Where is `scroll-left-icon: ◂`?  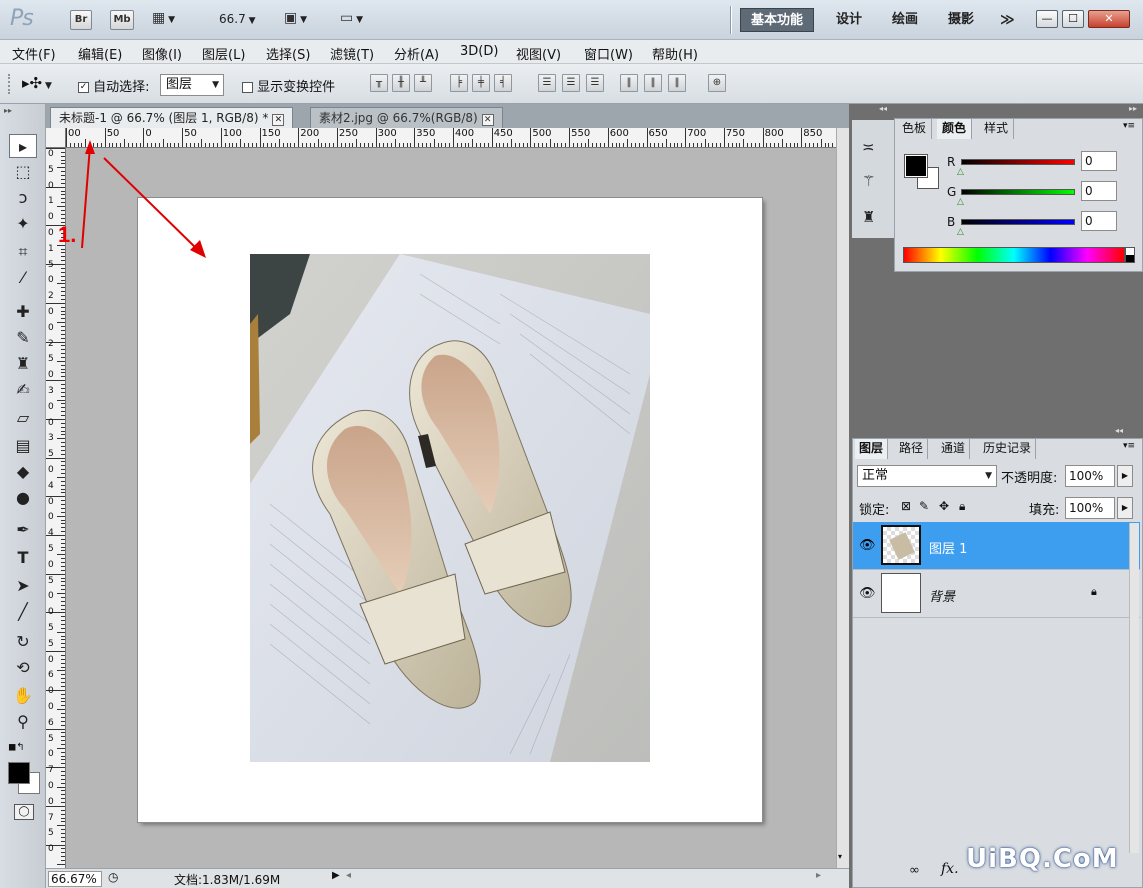 scroll-left-icon: ◂ is located at coordinates (348, 875).